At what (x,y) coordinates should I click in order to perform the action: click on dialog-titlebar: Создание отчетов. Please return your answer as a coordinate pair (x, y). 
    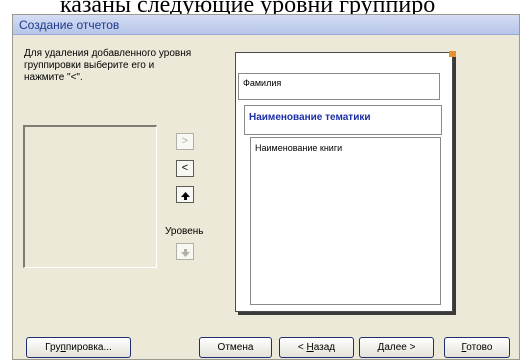
    Looking at the image, I should click on (266, 25).